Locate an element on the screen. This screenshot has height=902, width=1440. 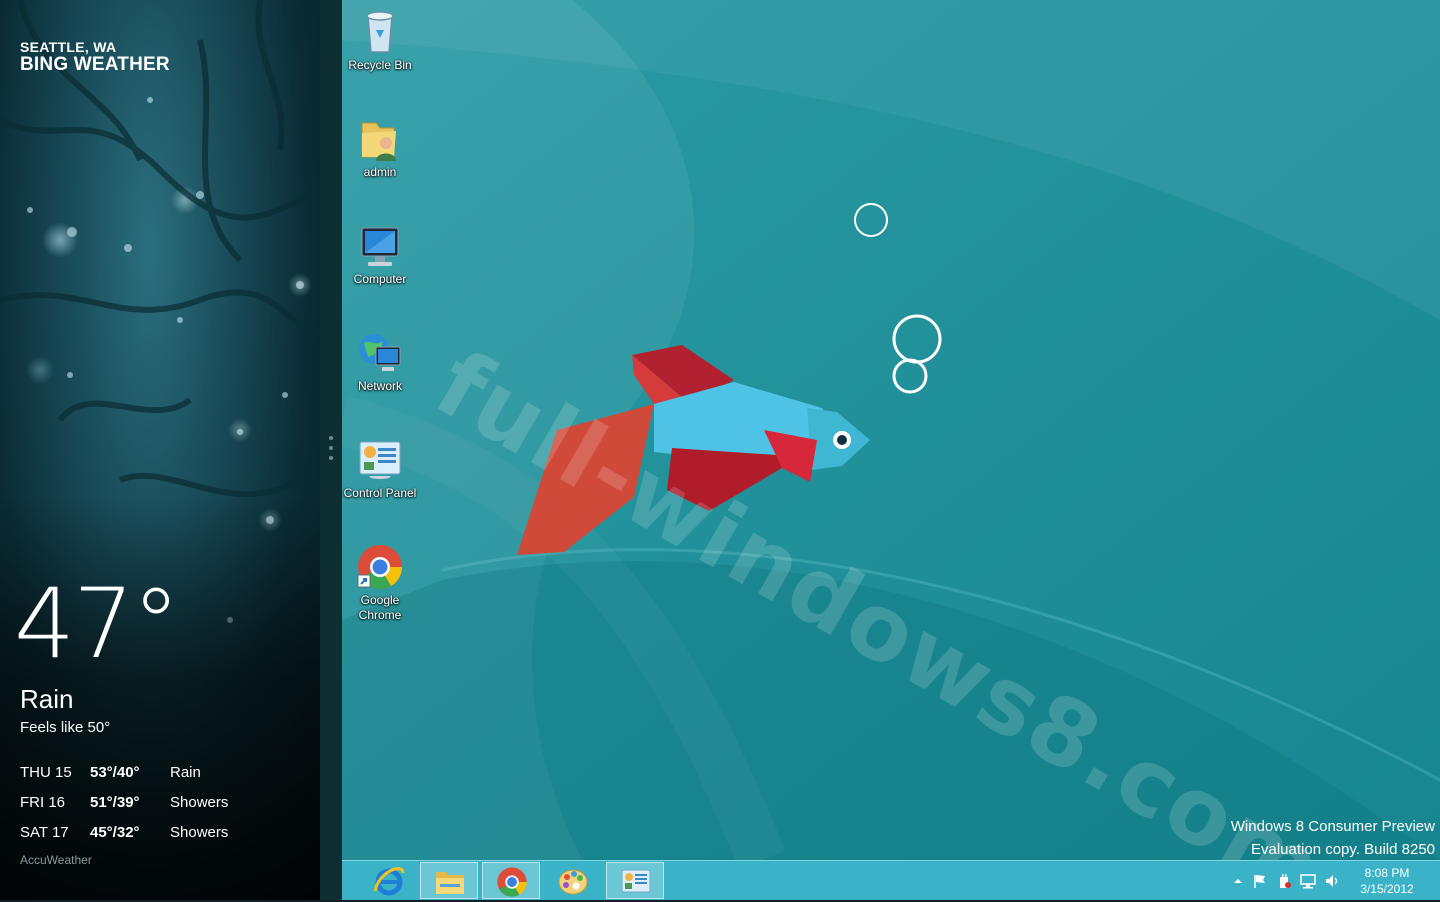
edition-watermark-line2: Evaluation copy. Build 8250 is located at coordinates (1342, 849).